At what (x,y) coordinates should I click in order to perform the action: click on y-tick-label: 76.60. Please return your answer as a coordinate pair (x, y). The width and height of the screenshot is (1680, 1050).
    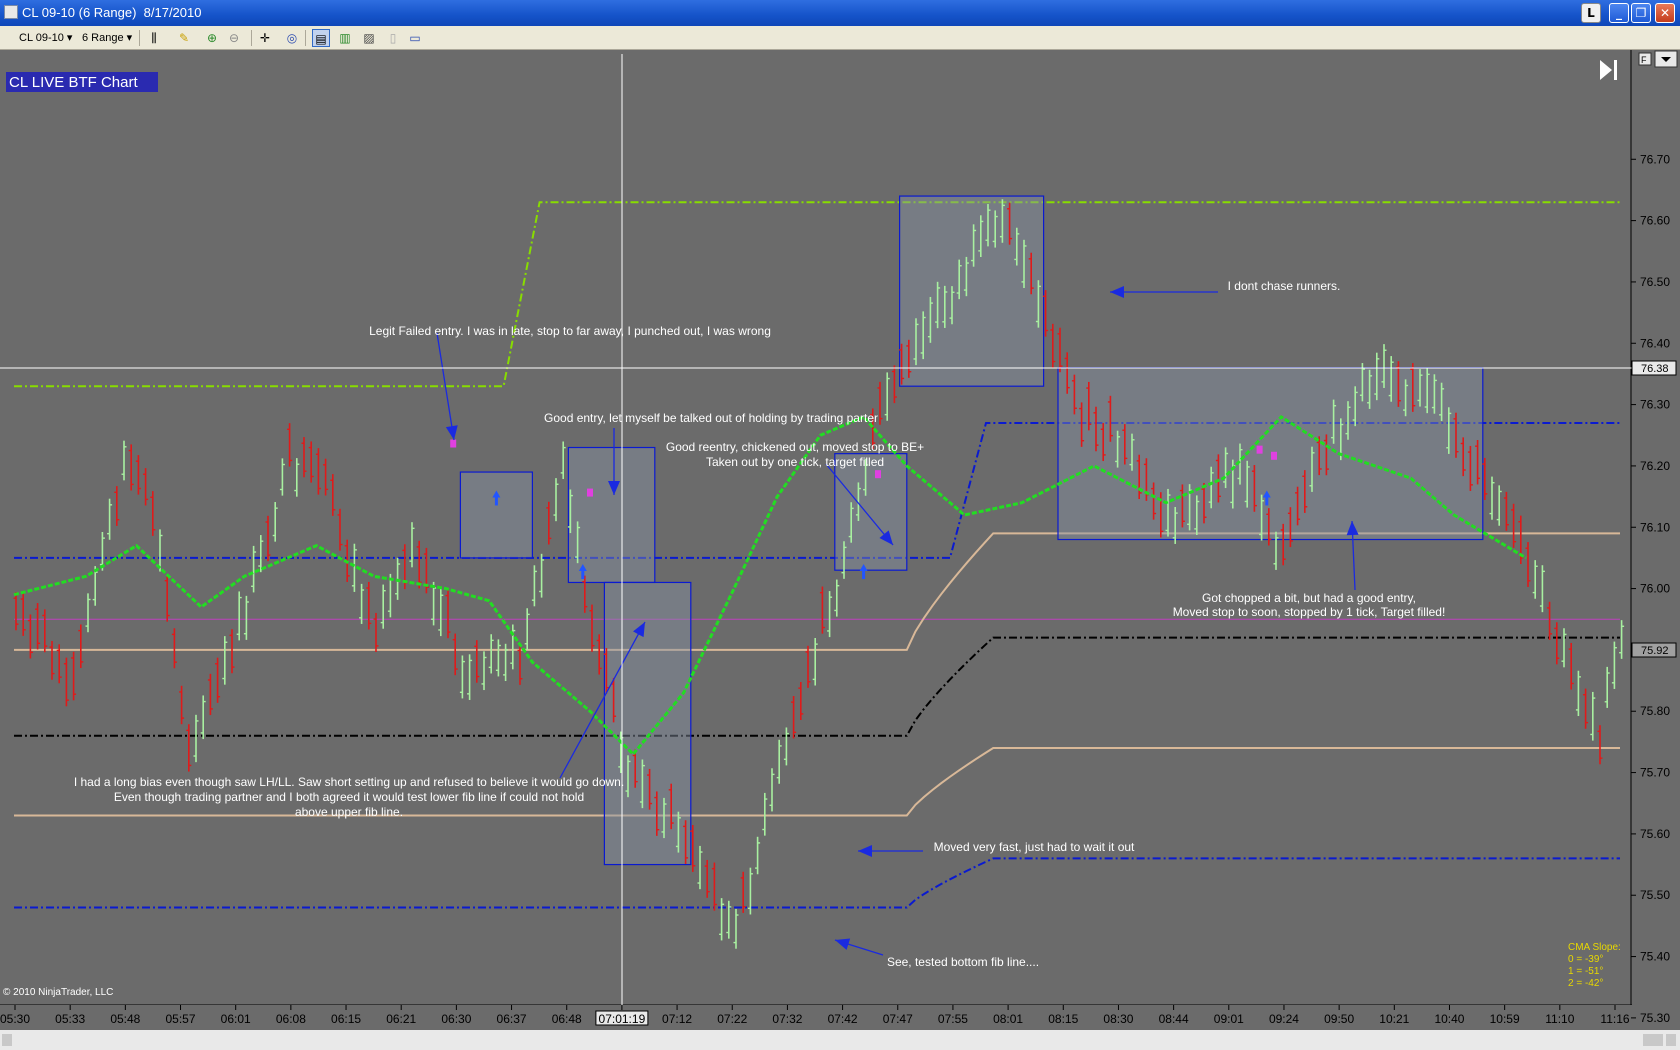
    Looking at the image, I should click on (1655, 221).